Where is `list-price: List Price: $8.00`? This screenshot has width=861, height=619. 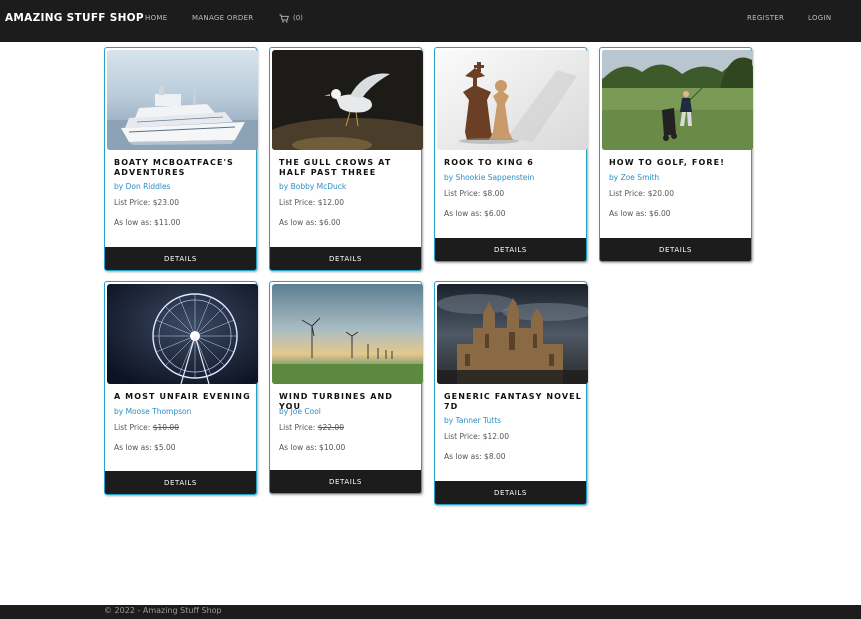
list-price: List Price: $8.00 is located at coordinates (474, 193).